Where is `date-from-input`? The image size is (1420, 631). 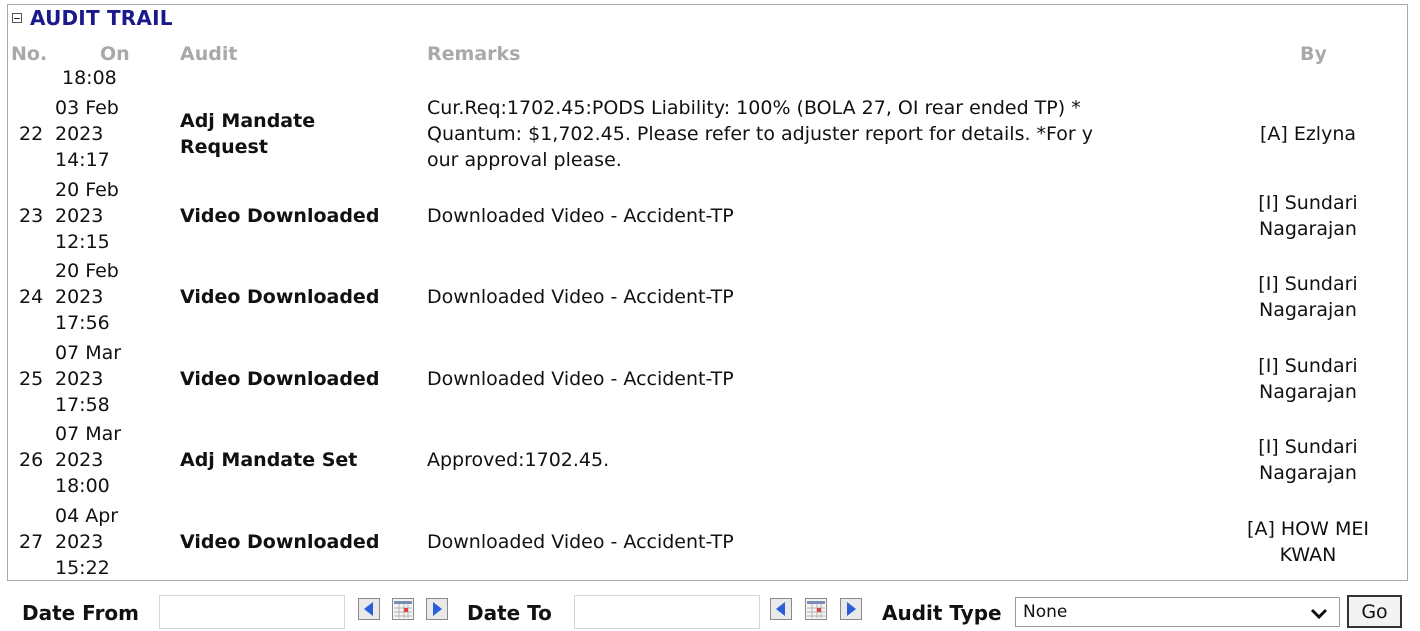 date-from-input is located at coordinates (252, 612).